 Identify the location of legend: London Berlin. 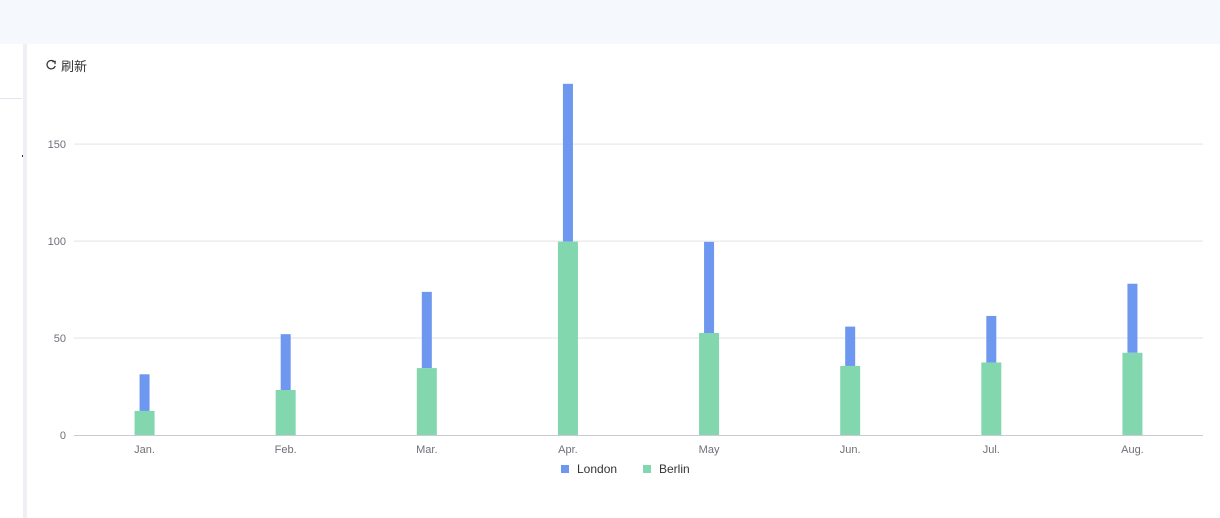
(625, 469).